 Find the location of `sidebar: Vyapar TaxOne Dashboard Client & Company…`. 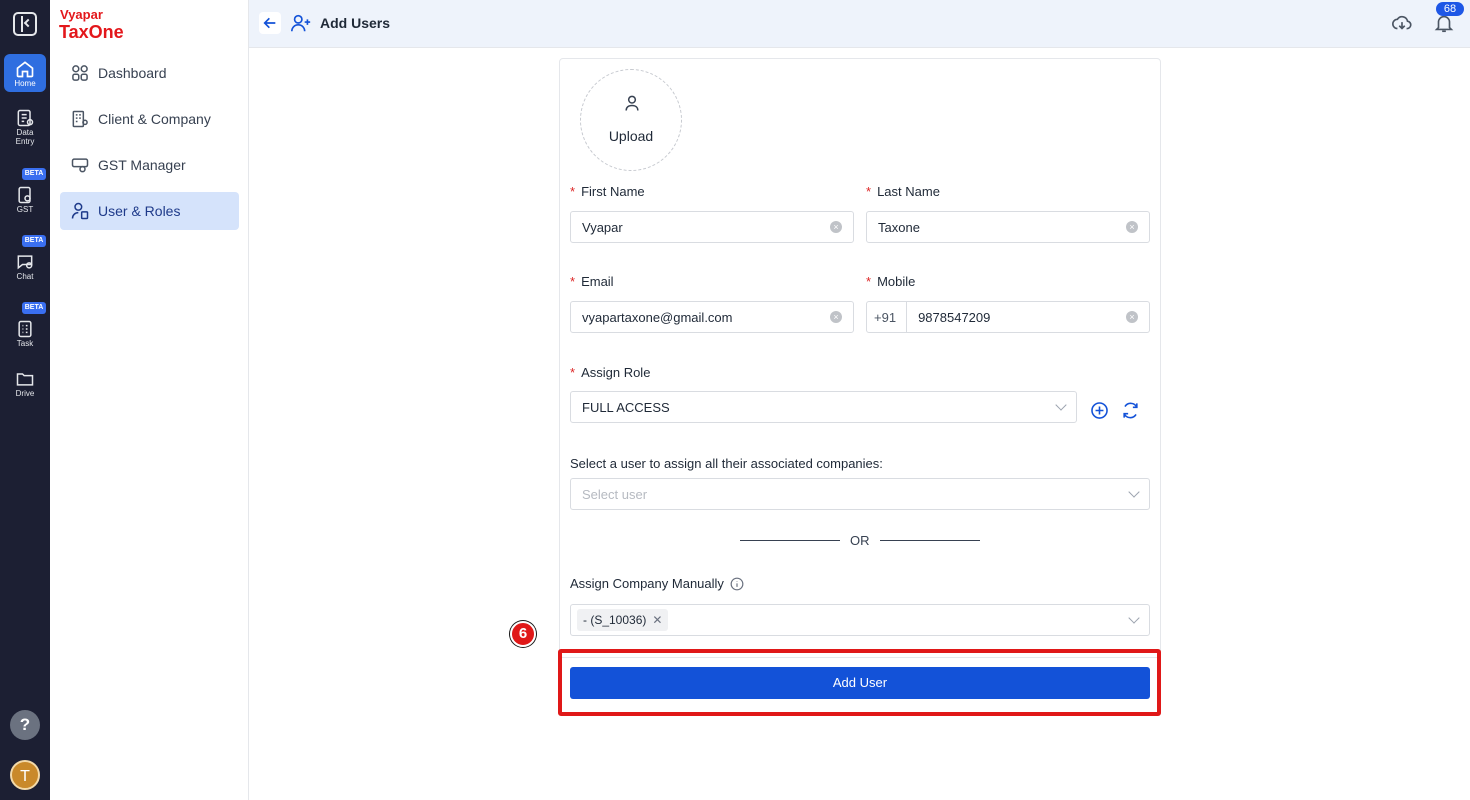

sidebar: Vyapar TaxOne Dashboard Client & Company… is located at coordinates (149, 400).